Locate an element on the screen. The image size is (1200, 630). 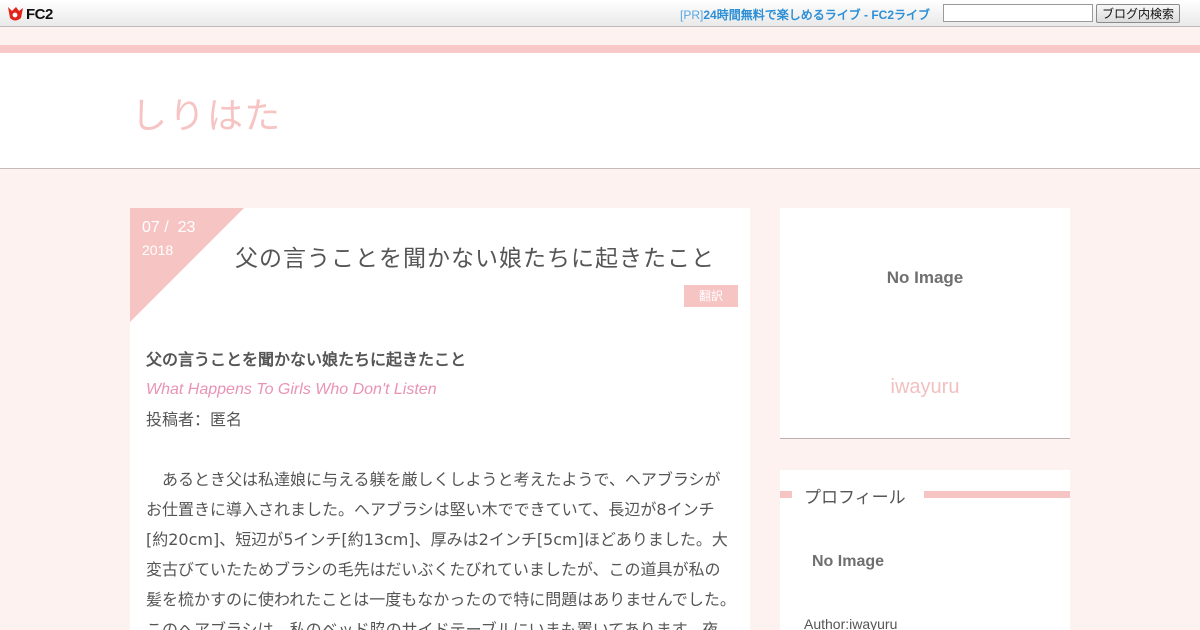
category-tag: 翻訳 is located at coordinates (711, 296).